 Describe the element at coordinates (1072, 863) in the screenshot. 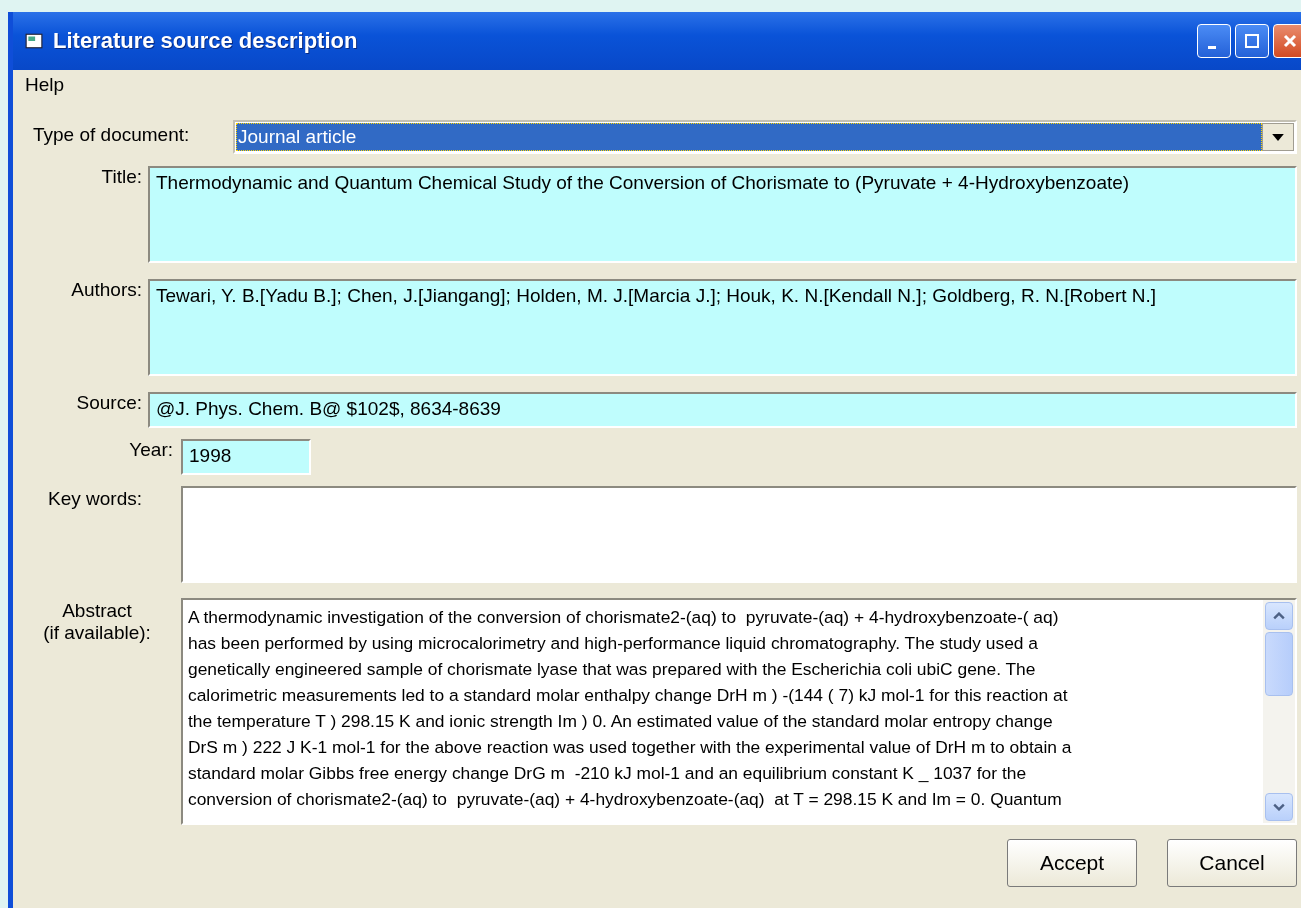

I see `dialog-button: Accept` at that location.